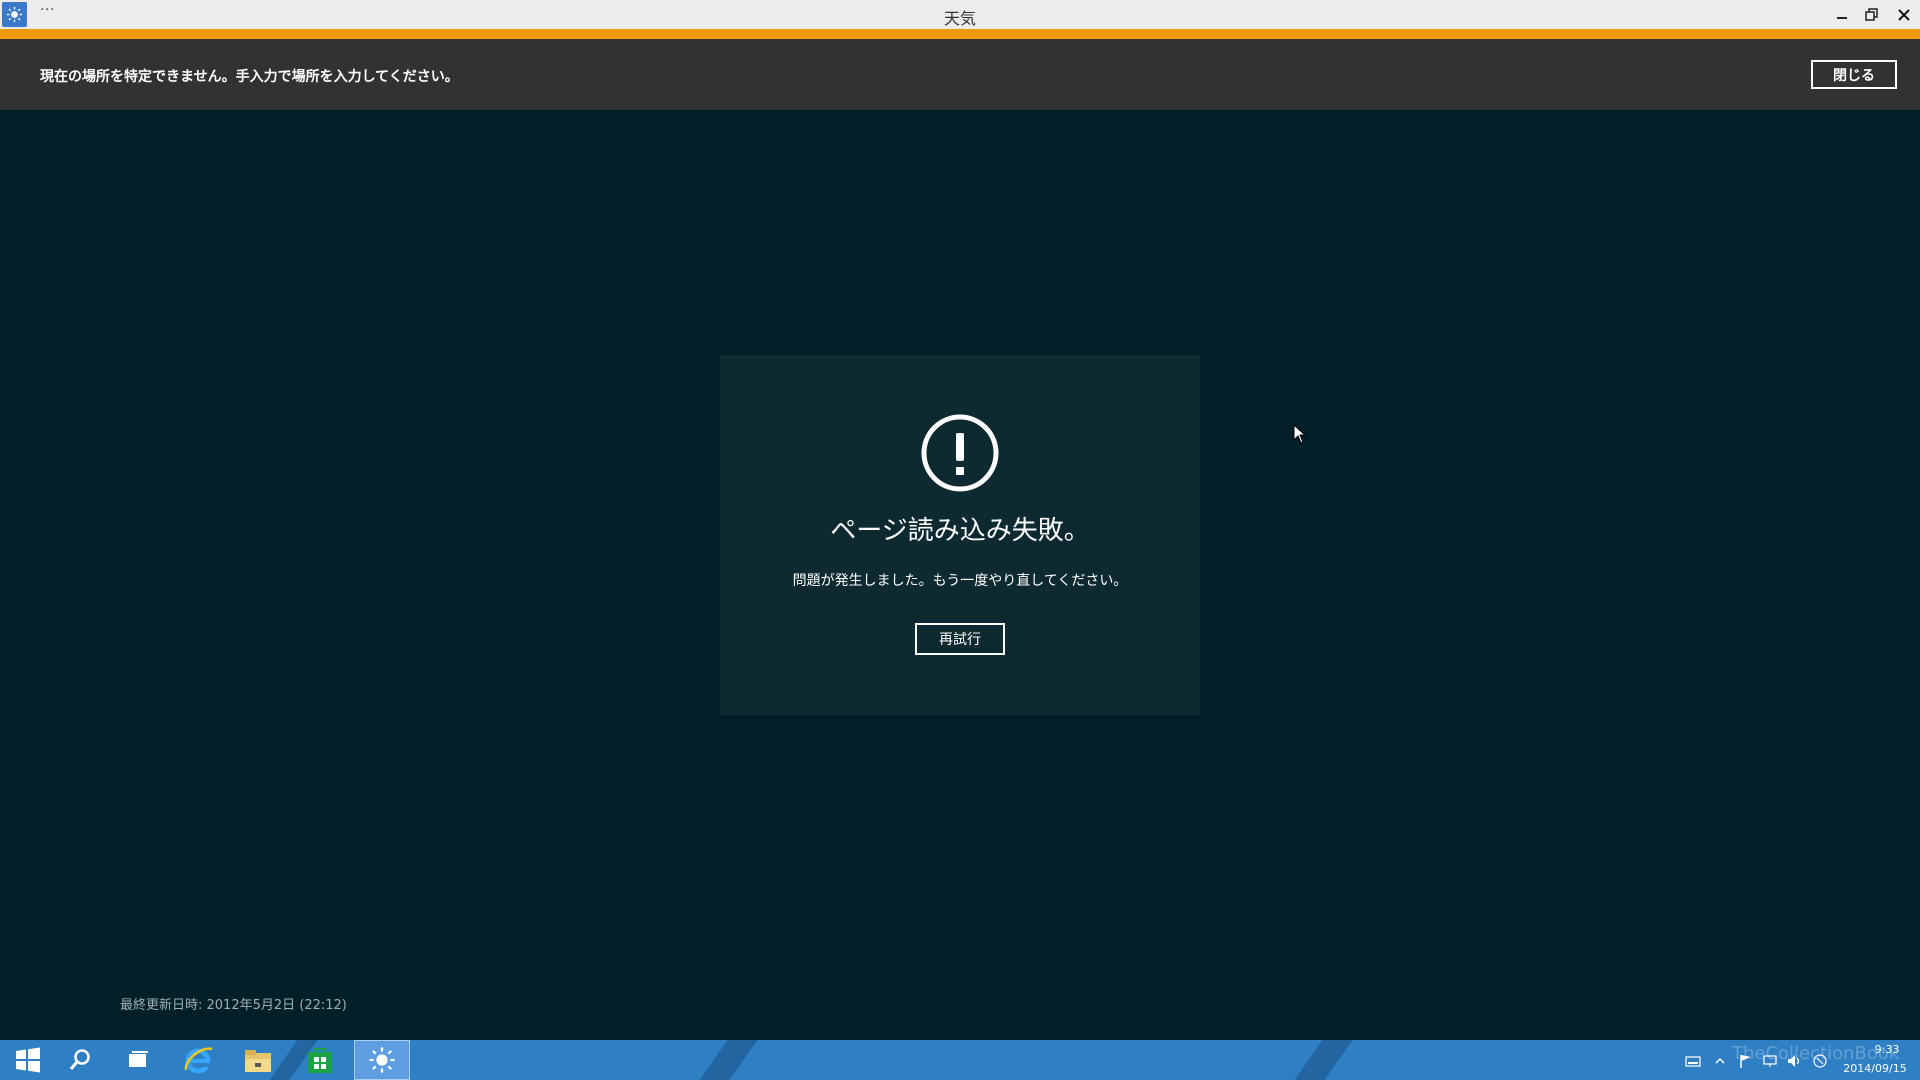 The image size is (1920, 1080). I want to click on weather-sun-icon, so click(382, 1060).